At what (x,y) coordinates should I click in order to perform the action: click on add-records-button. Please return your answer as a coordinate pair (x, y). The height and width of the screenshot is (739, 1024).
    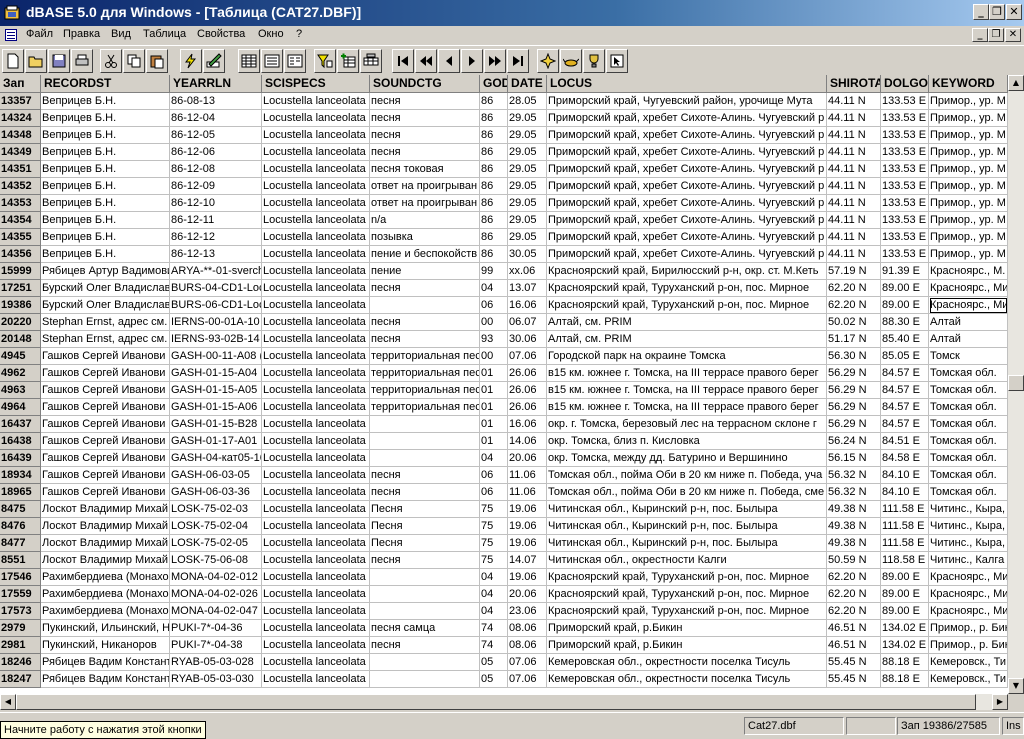
    Looking at the image, I should click on (348, 61).